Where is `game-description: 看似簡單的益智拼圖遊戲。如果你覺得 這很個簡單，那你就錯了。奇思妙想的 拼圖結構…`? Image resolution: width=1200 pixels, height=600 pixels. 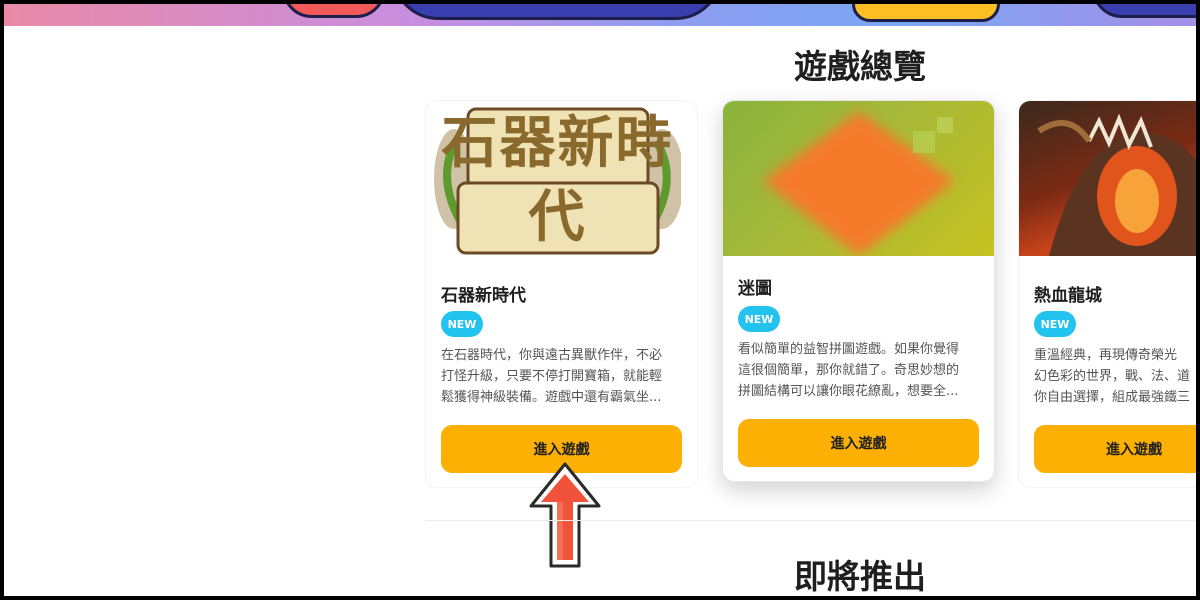
game-description: 看似簡單的益智拼圖遊戲。如果你覺得 這很個簡單，那你就錯了。奇思妙想的 拼圖結構… is located at coordinates (857, 370).